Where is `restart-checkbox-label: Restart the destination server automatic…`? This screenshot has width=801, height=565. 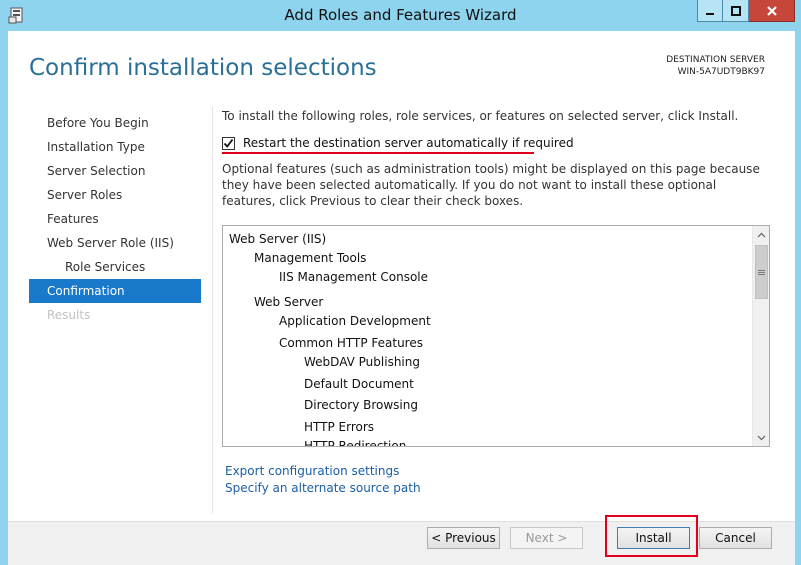
restart-checkbox-label: Restart the destination server automatic… is located at coordinates (408, 143).